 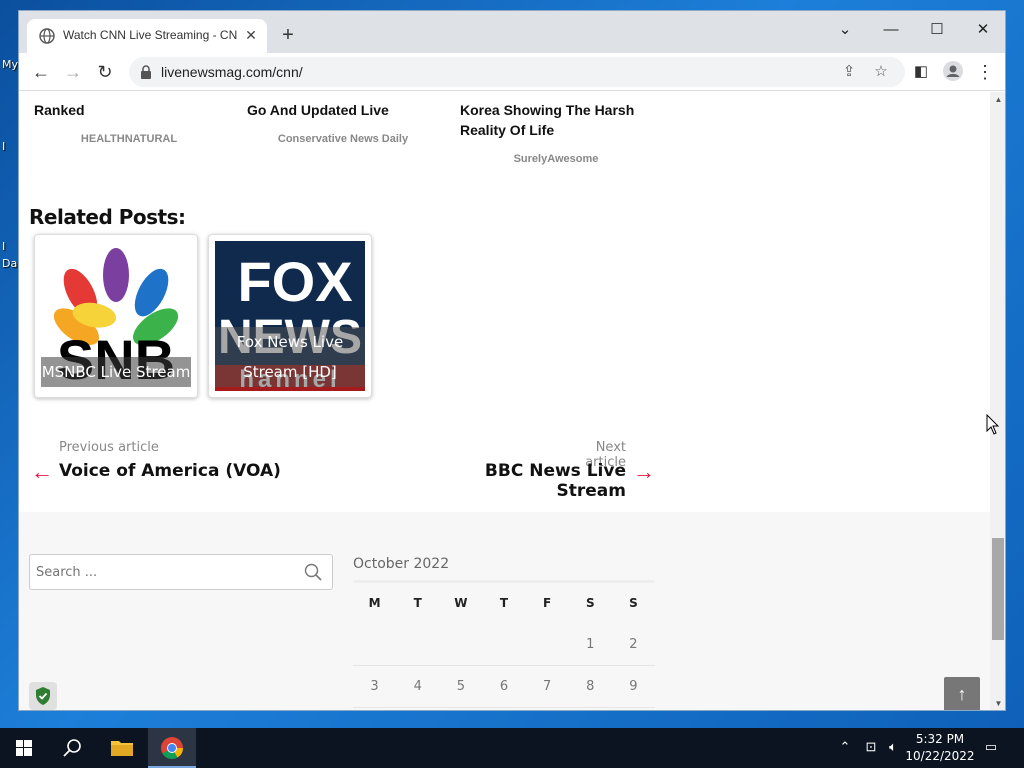 I want to click on maximize-button: ☐, so click(x=937, y=30).